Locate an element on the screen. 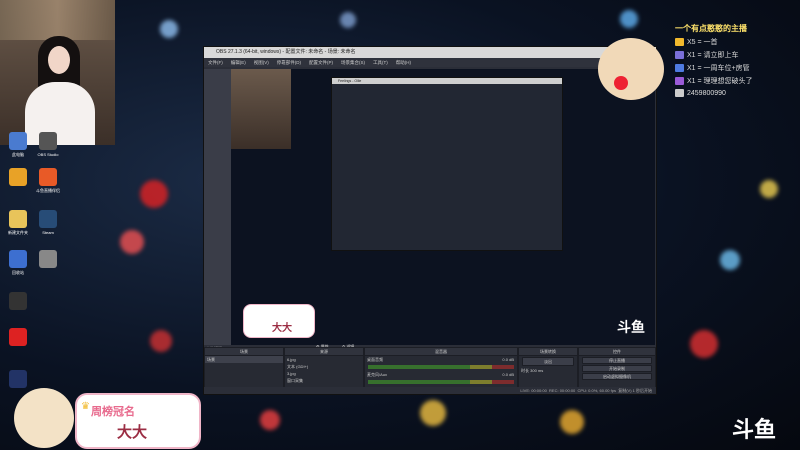  scene-item: 场景 is located at coordinates (244, 359).